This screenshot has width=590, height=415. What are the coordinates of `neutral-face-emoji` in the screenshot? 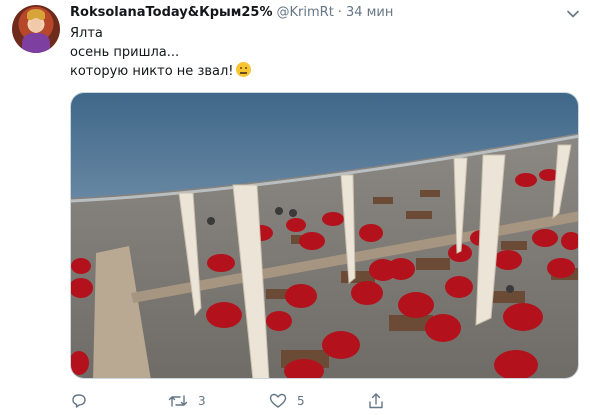 It's located at (243, 69).